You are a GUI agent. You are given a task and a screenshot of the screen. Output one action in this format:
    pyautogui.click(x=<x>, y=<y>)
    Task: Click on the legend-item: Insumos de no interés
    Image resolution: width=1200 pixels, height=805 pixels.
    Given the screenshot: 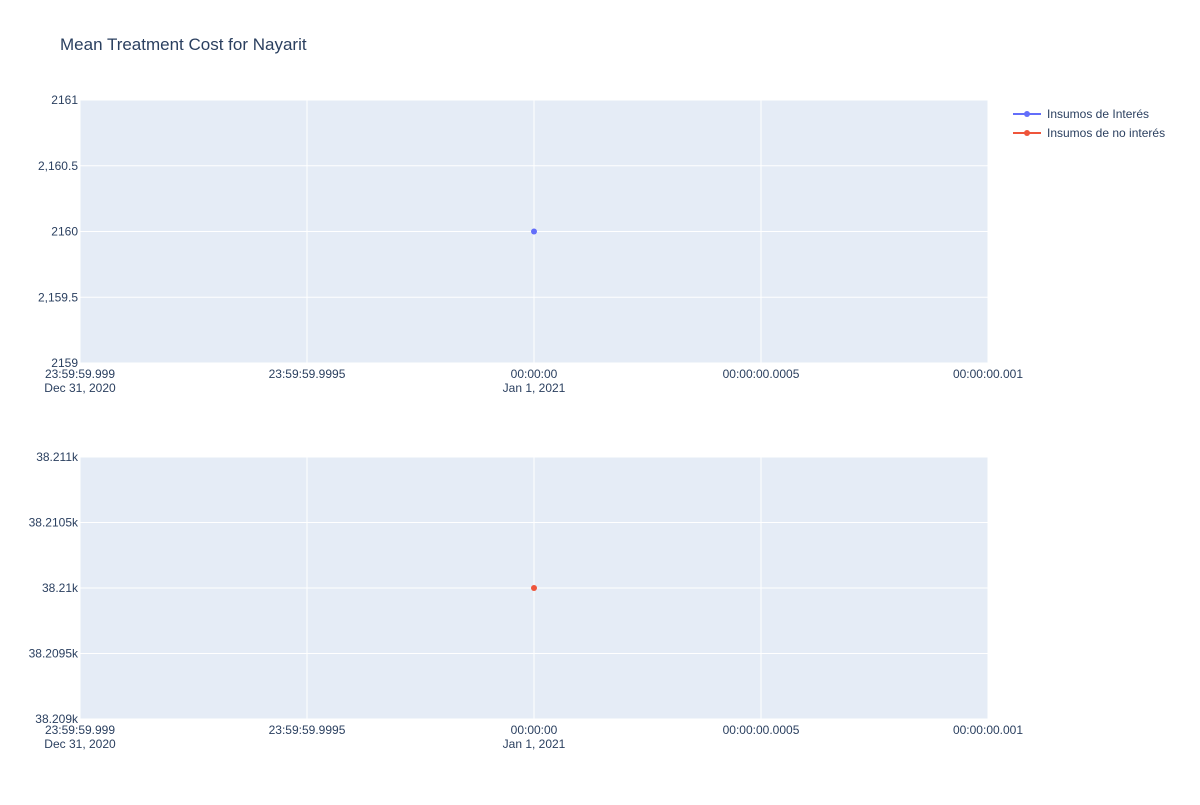 What is the action you would take?
    pyautogui.click(x=1089, y=133)
    